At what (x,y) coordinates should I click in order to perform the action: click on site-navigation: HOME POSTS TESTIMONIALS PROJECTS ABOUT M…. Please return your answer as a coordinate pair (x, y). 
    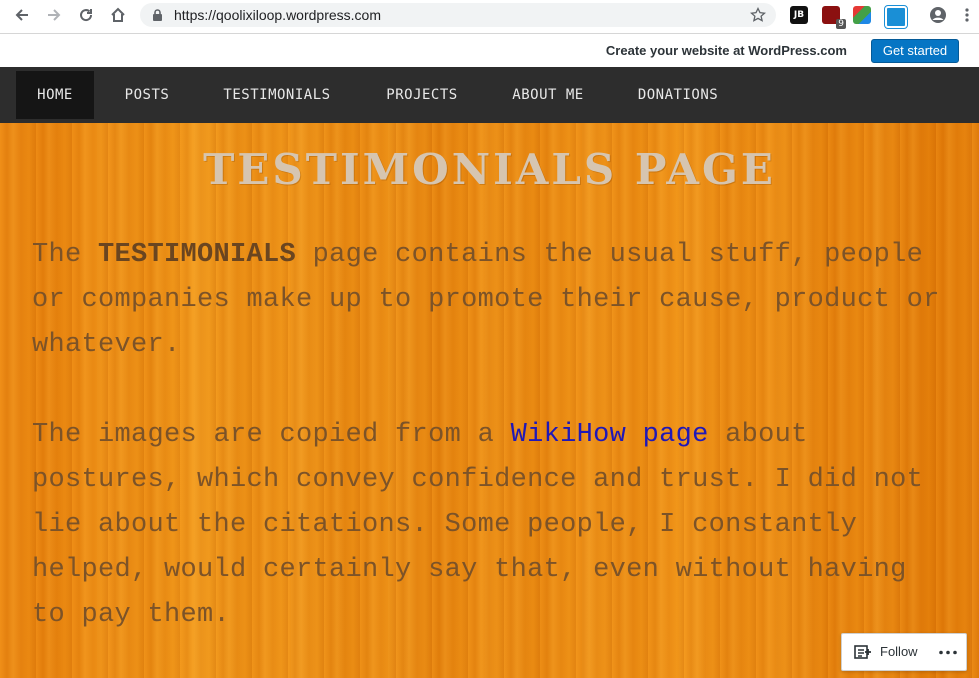
    Looking at the image, I should click on (489, 95).